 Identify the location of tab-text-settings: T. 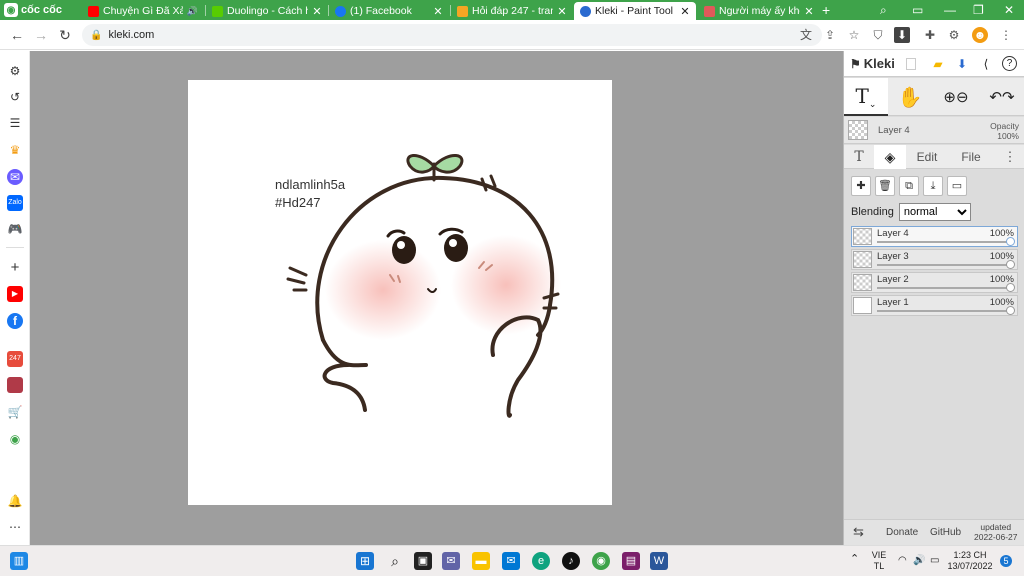
(859, 157).